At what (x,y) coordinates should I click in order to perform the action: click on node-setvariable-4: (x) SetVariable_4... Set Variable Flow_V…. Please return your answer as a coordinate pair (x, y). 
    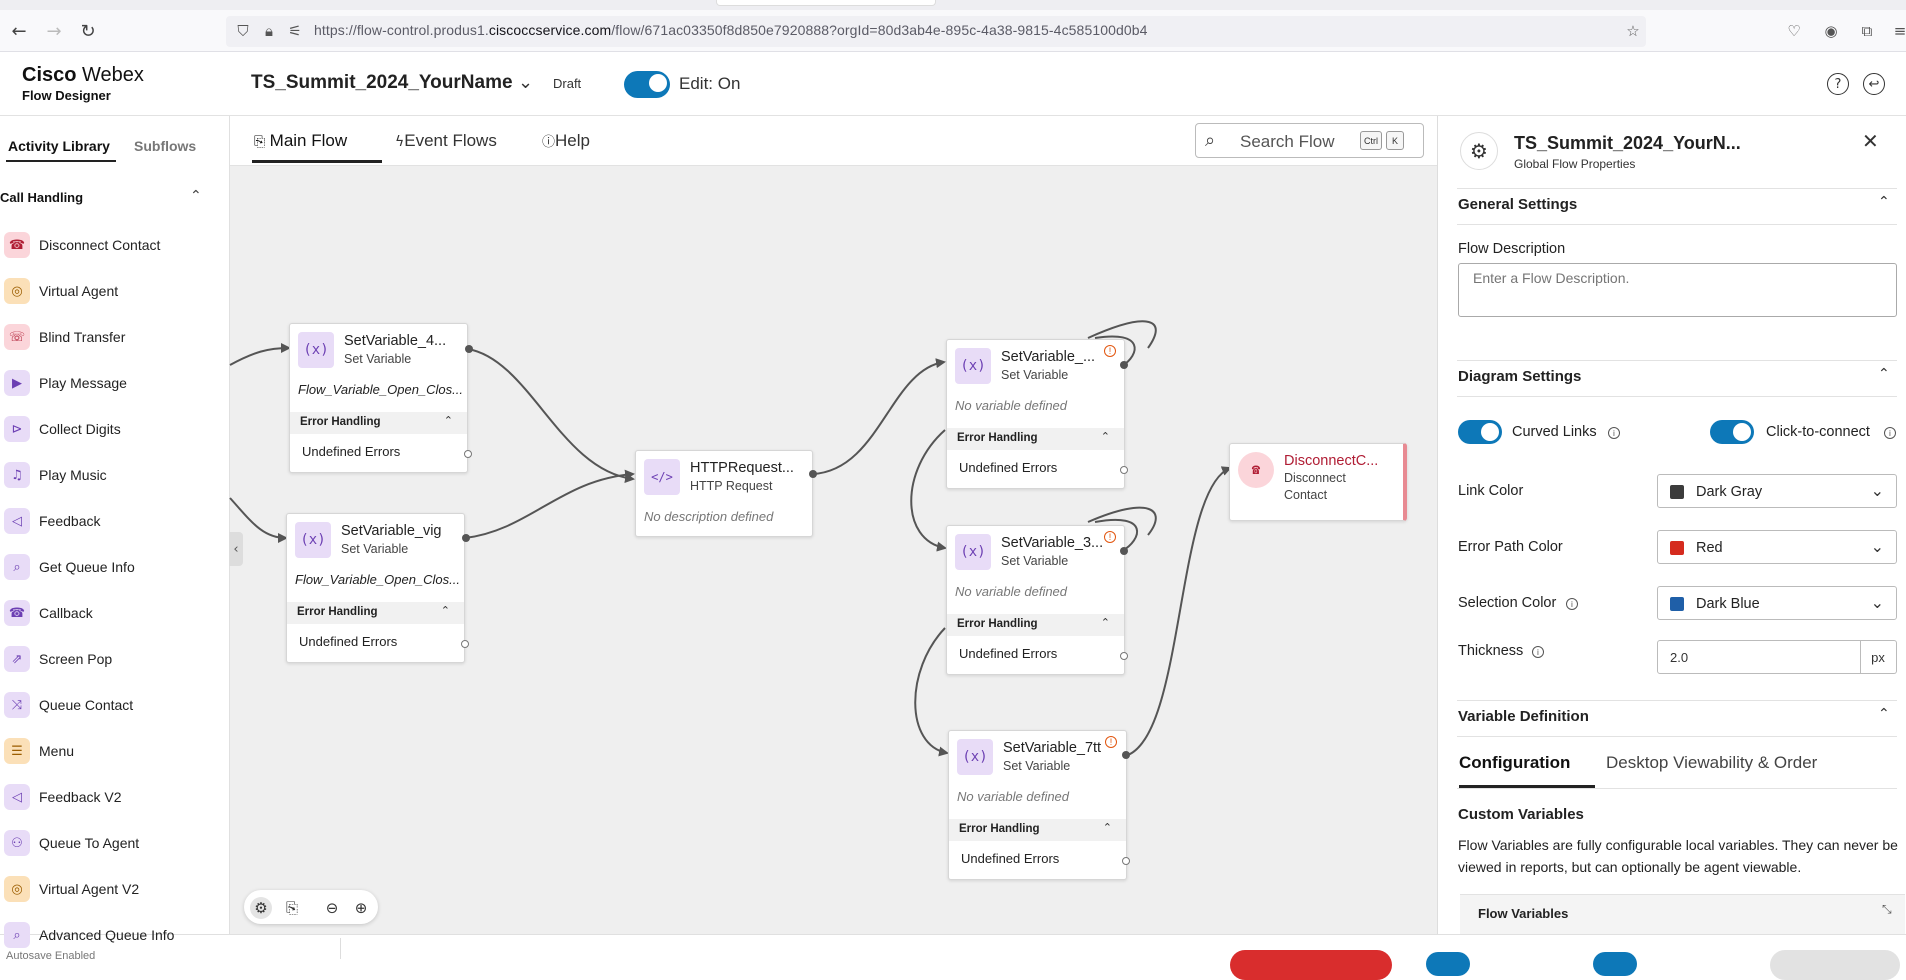
    Looking at the image, I should click on (378, 398).